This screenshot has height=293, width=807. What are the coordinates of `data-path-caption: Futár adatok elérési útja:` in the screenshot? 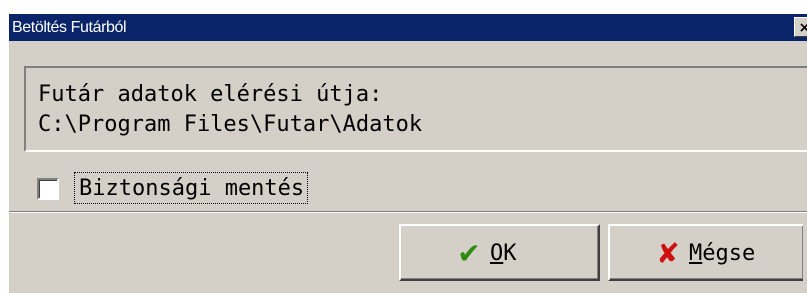 It's located at (210, 94).